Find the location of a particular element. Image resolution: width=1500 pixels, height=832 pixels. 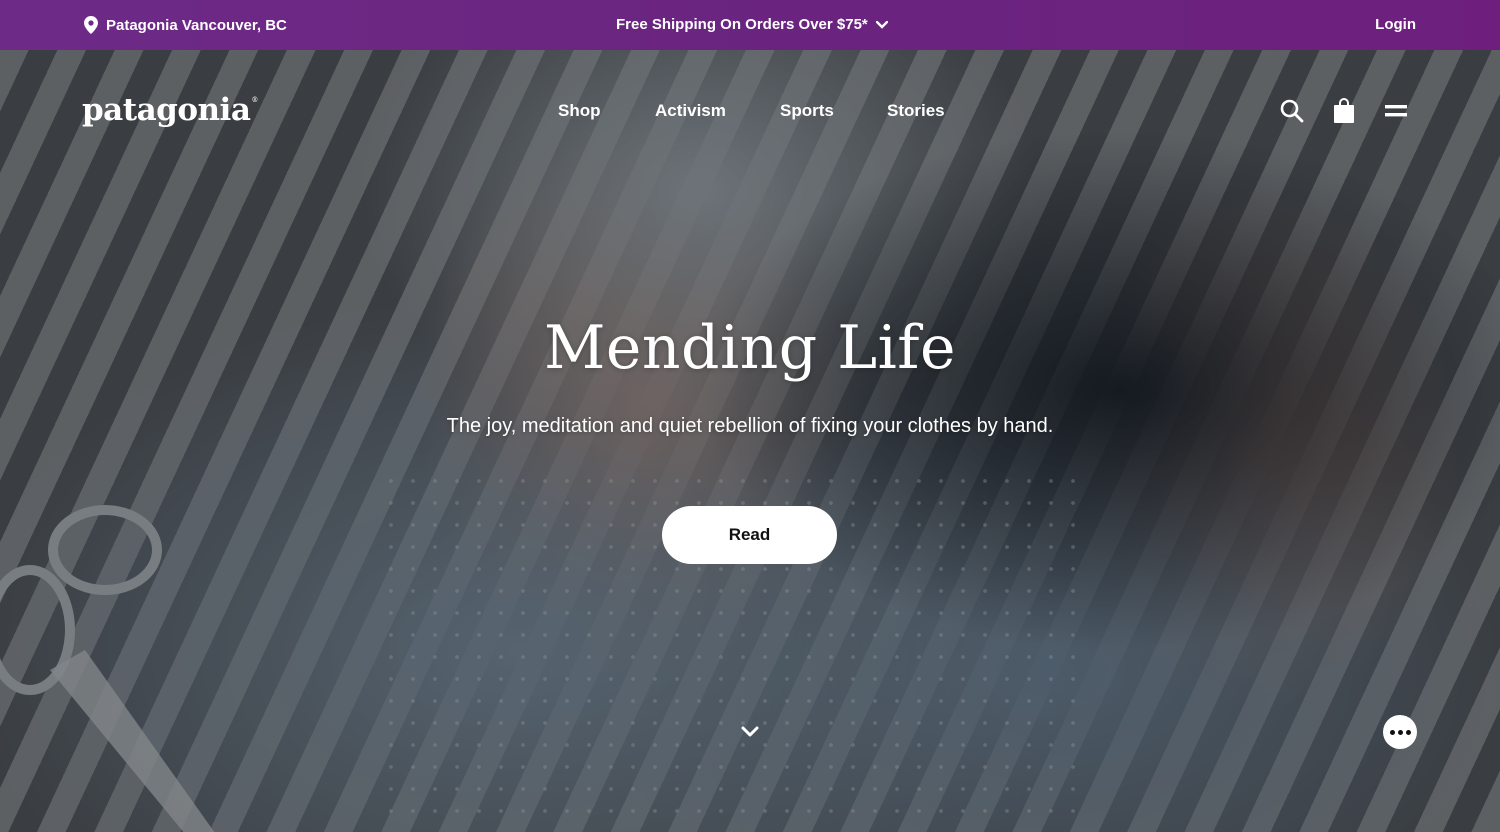

store-location-link: Patagonia Vancouver, BC is located at coordinates (185, 25).